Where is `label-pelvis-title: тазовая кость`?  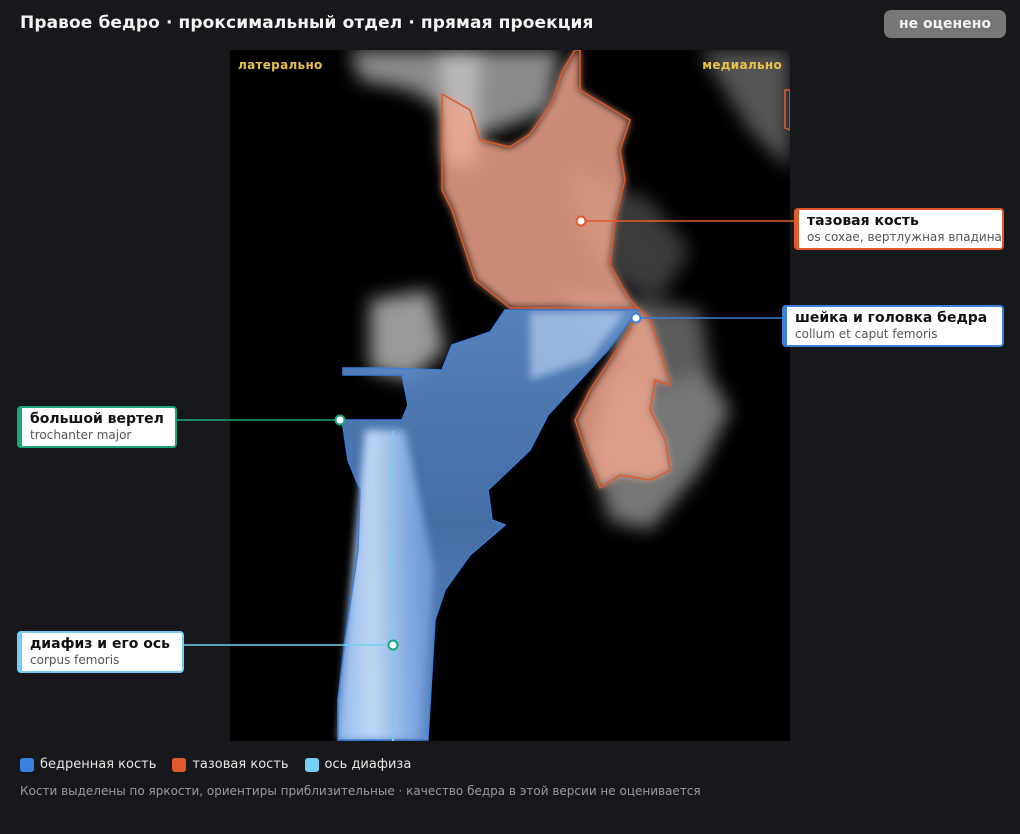
label-pelvis-title: тазовая кость is located at coordinates (863, 221).